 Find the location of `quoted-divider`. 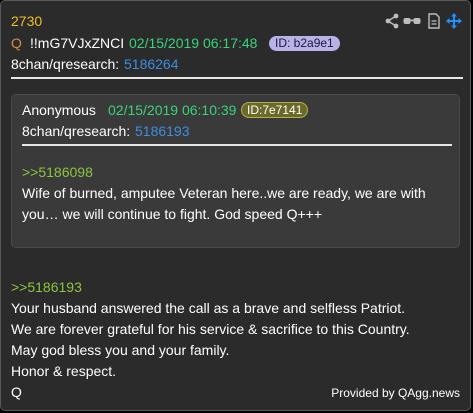

quoted-divider is located at coordinates (237, 145).